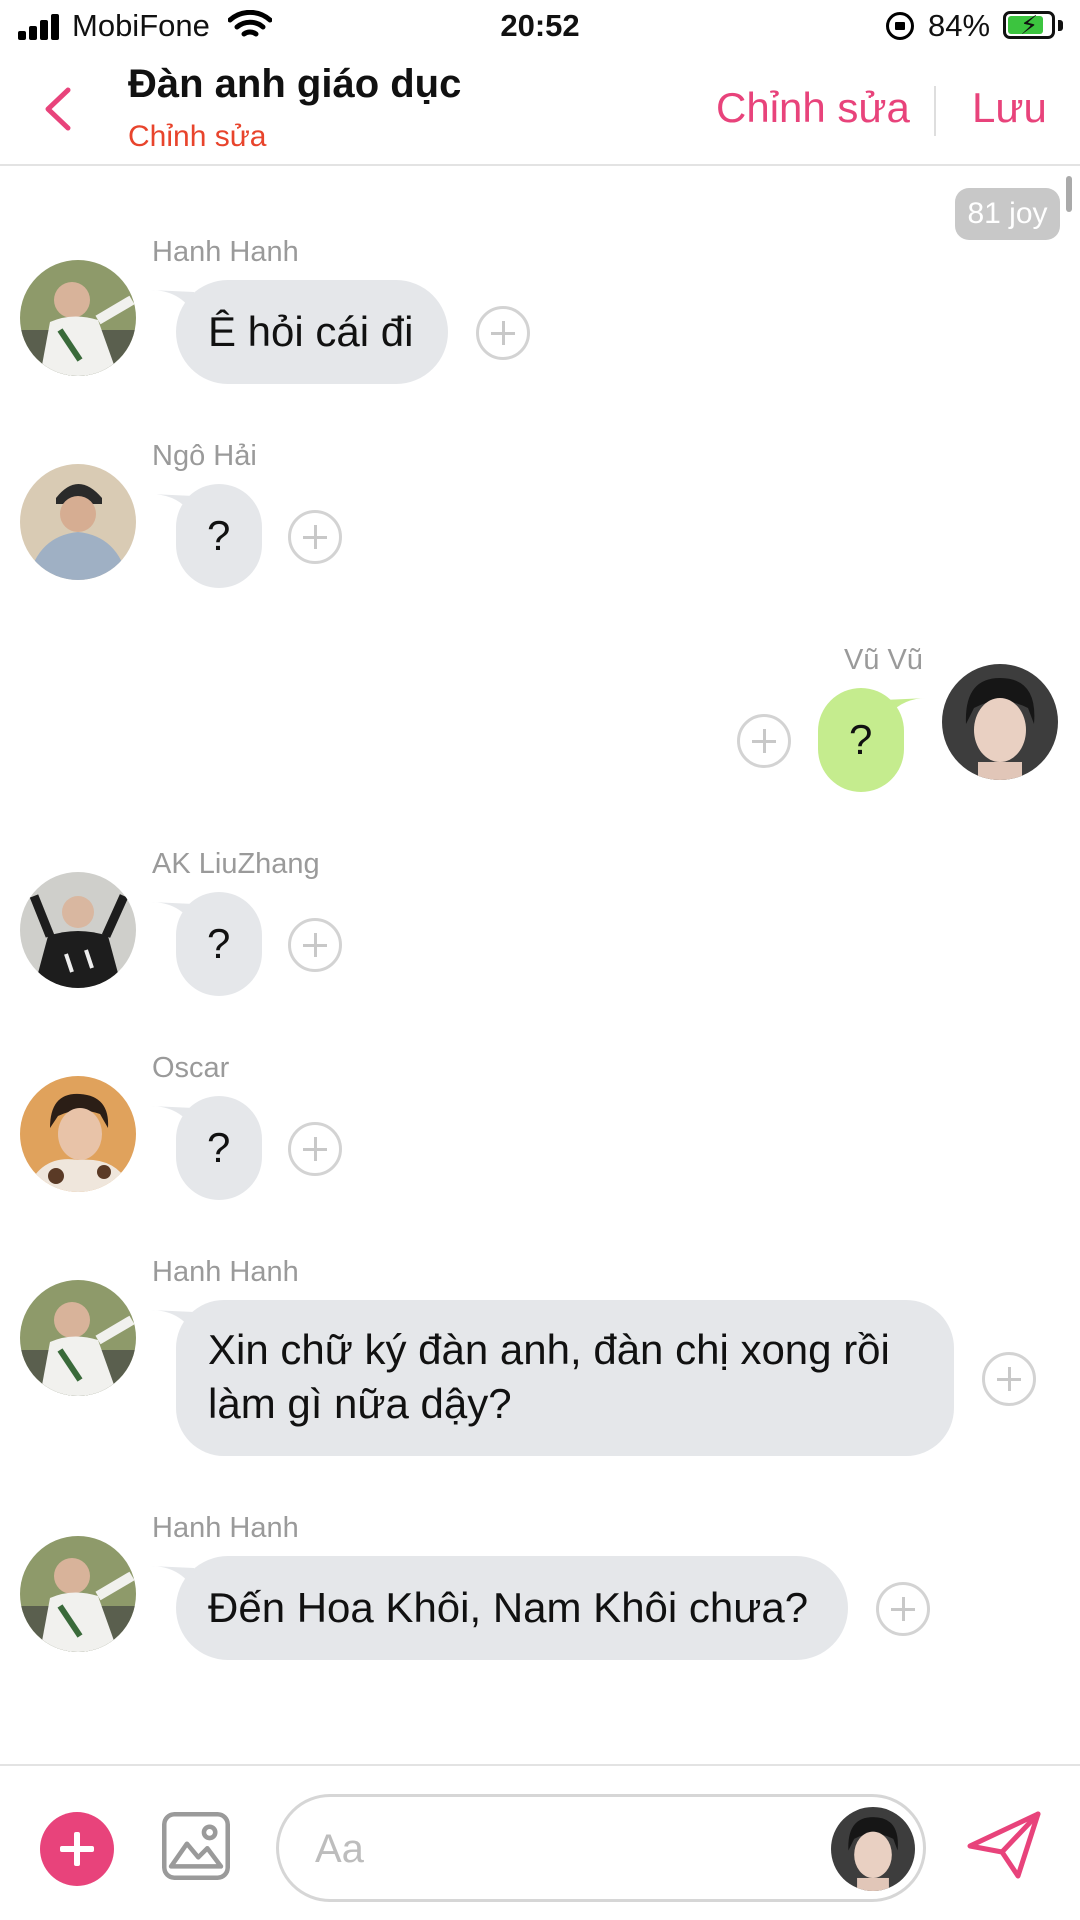 This screenshot has width=1080, height=1920. I want to click on add-icon, so click(77, 1849).